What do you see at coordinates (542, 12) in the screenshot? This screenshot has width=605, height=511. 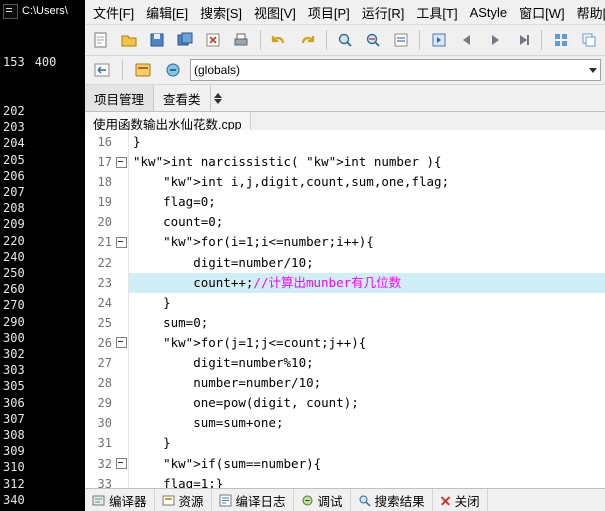 I see `menu-item-8: 窗口[W]` at bounding box center [542, 12].